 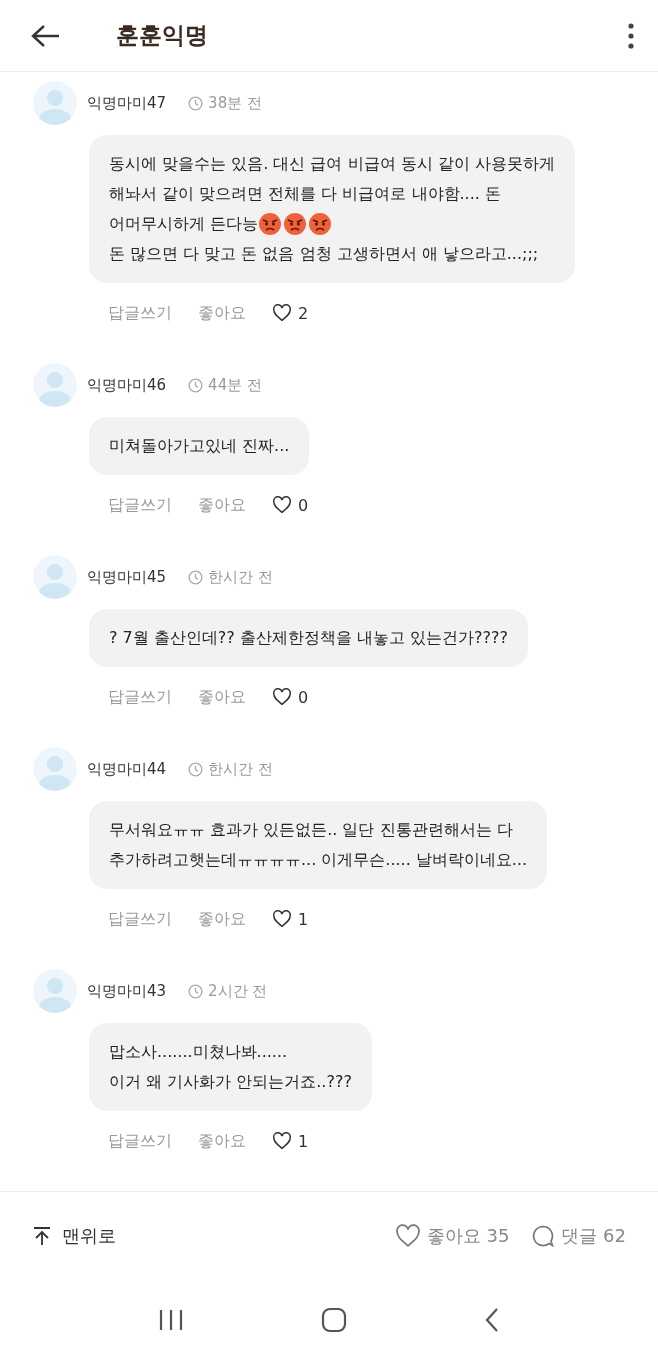 What do you see at coordinates (303, 313) in the screenshot?
I see `like-count: 2` at bounding box center [303, 313].